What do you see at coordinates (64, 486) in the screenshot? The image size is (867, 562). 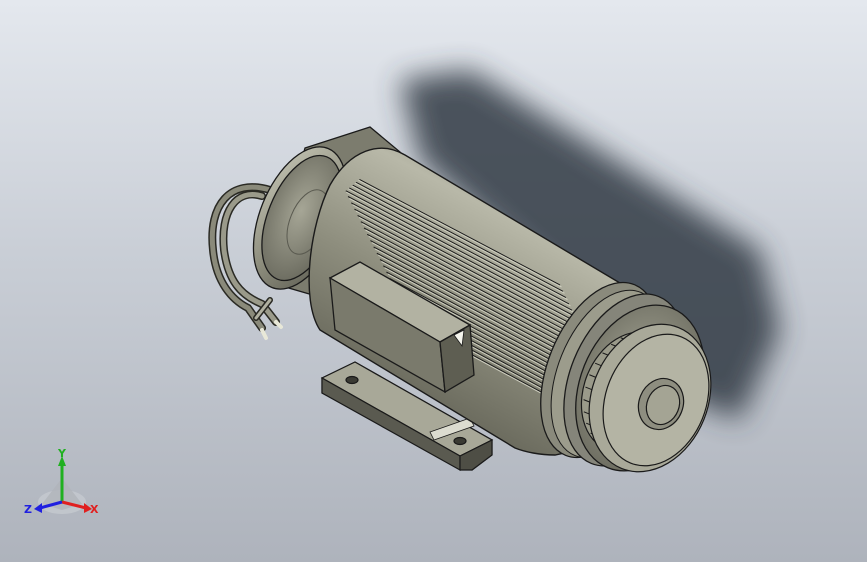 I see `view-orientation-triad: Y X Z` at bounding box center [64, 486].